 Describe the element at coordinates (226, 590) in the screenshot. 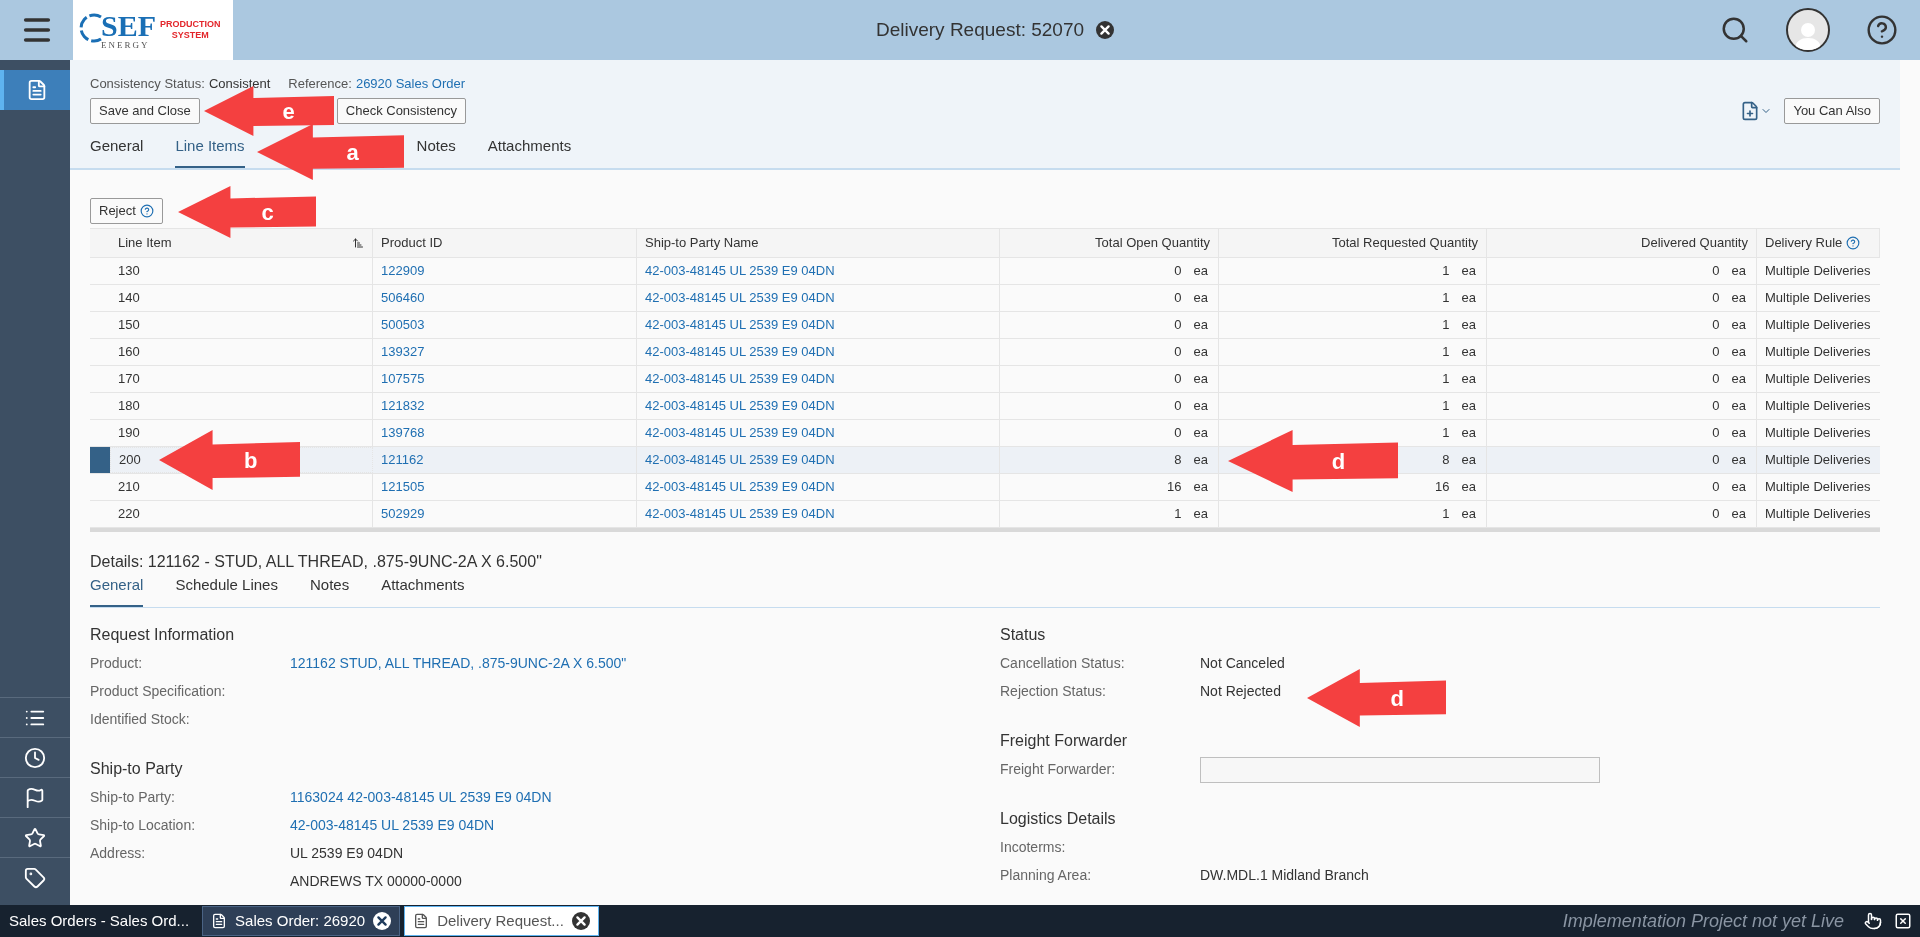

I see `tab: Schedule Lines` at that location.